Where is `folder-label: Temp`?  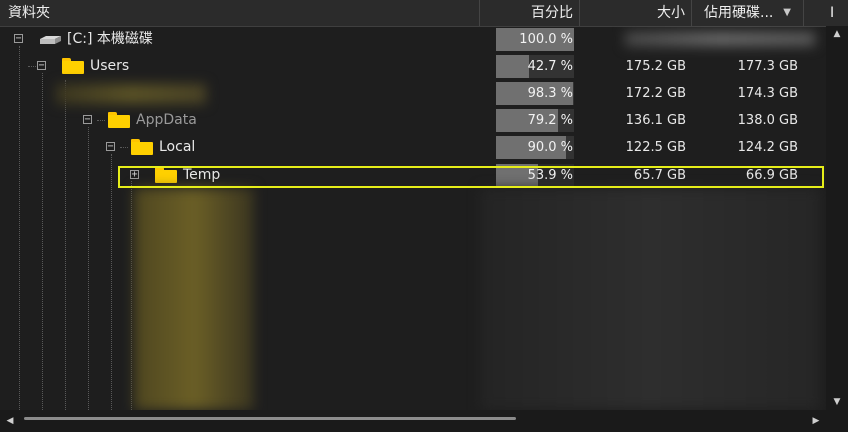
folder-label: Temp is located at coordinates (202, 175).